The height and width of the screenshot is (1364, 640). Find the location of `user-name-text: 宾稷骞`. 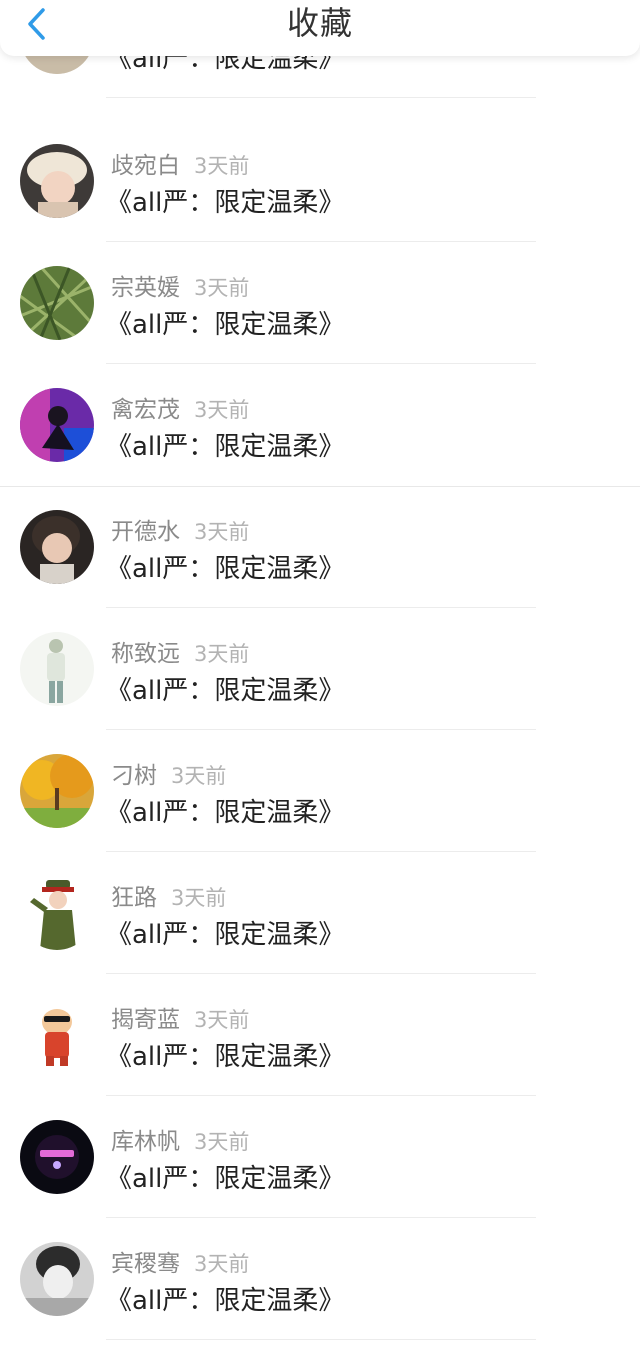

user-name-text: 宾稷骞 is located at coordinates (145, 1264).